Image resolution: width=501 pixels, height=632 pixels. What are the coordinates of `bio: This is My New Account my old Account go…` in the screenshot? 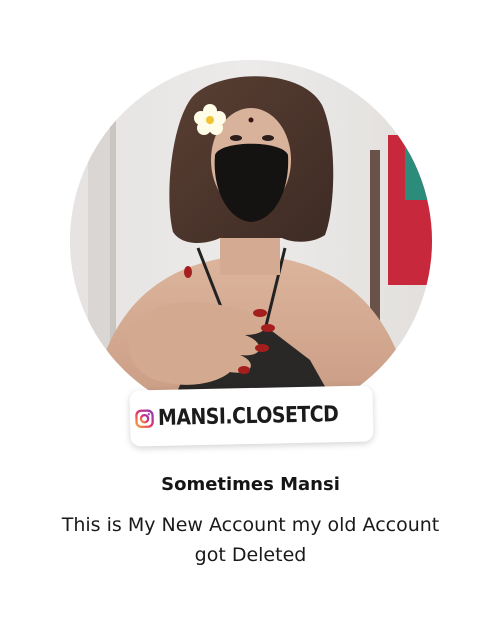 It's located at (250, 540).